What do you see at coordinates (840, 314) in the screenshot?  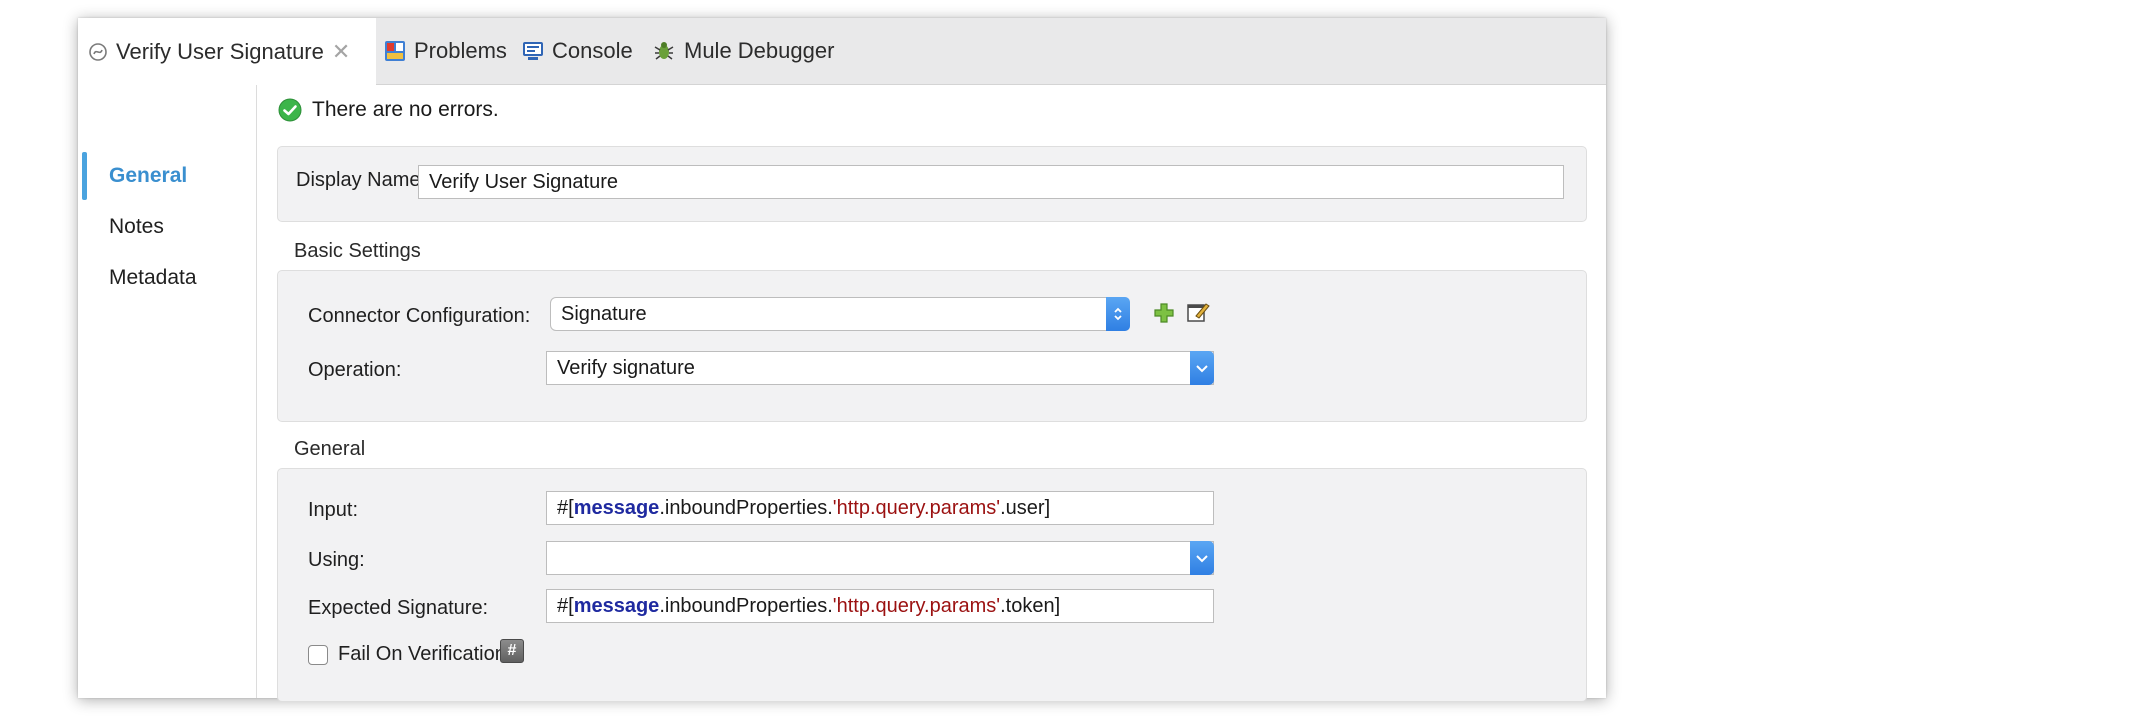 I see `connector-configuration-select: Signature` at bounding box center [840, 314].